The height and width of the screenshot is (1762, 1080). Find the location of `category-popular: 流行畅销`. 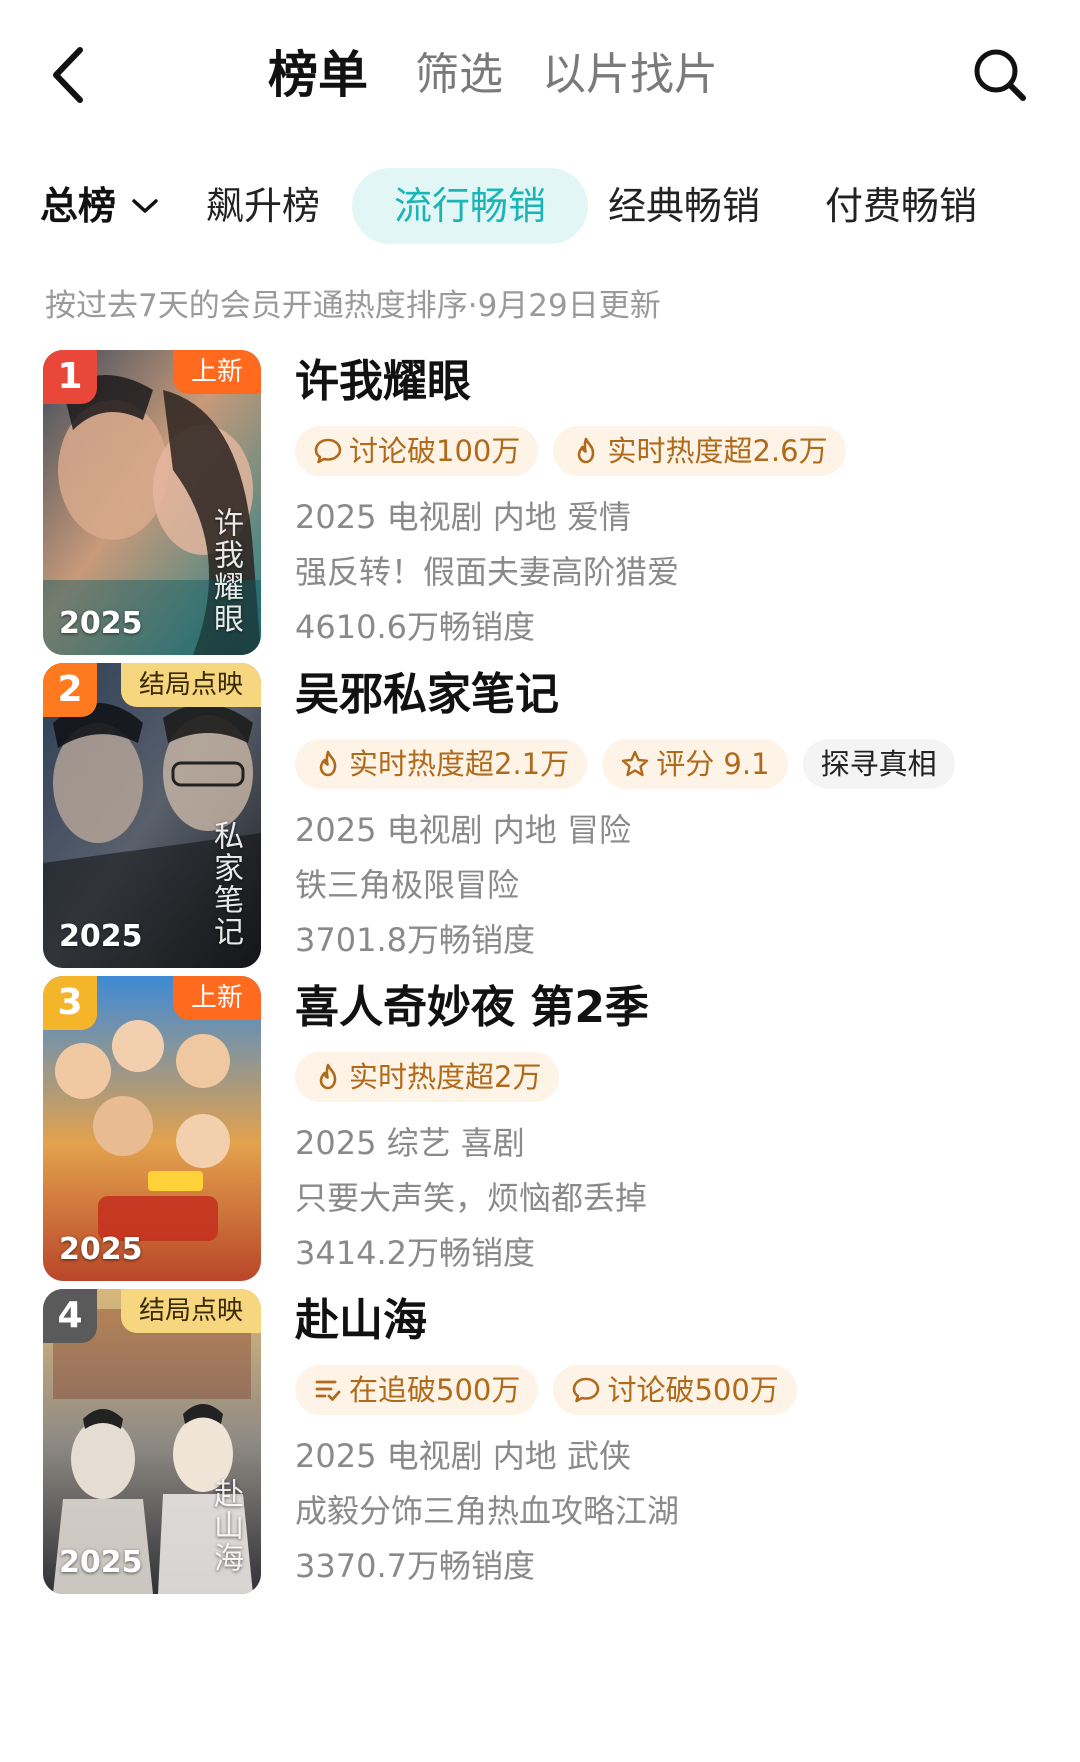

category-popular: 流行畅销 is located at coordinates (470, 206).